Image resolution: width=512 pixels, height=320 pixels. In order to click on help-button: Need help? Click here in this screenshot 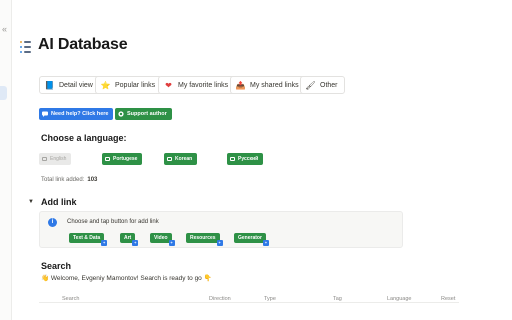, I will do `click(76, 114)`.